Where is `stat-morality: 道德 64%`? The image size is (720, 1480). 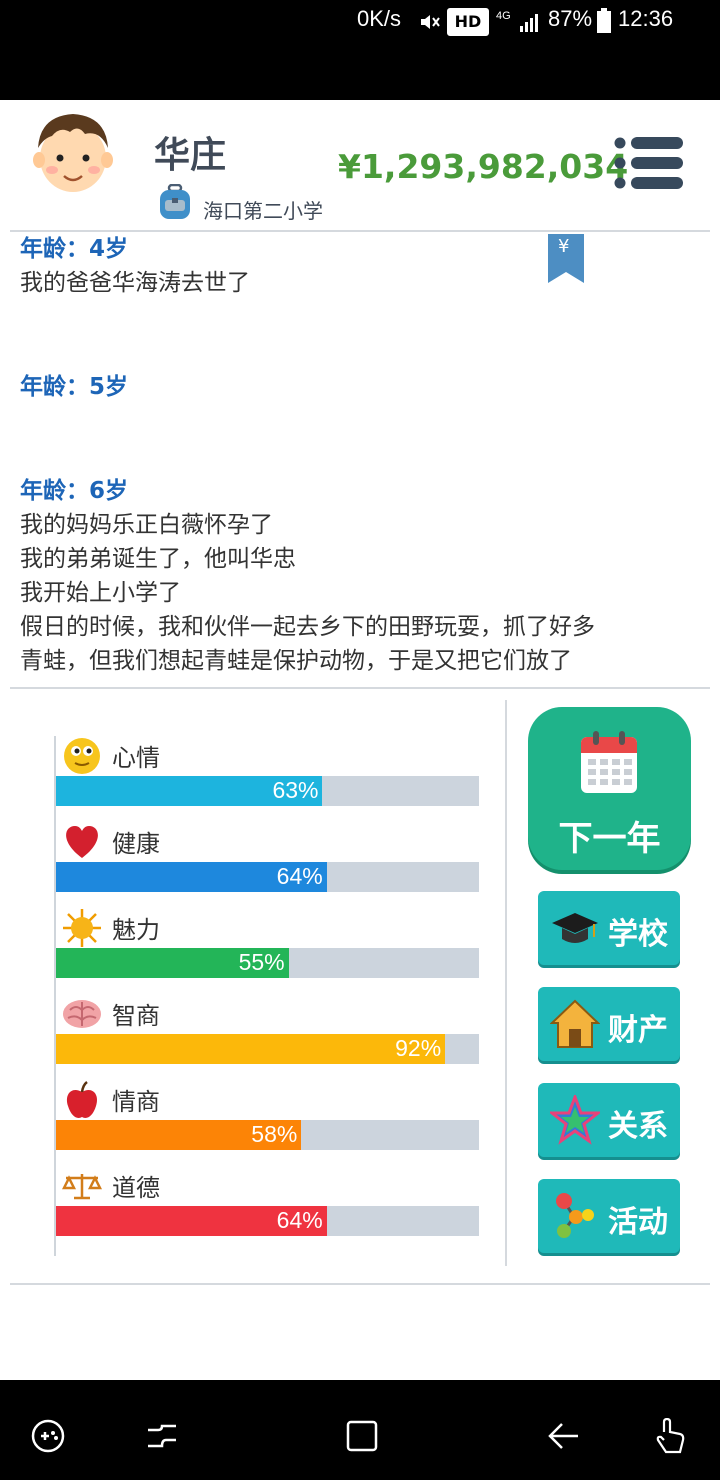 stat-morality: 道德 64% is located at coordinates (268, 1209).